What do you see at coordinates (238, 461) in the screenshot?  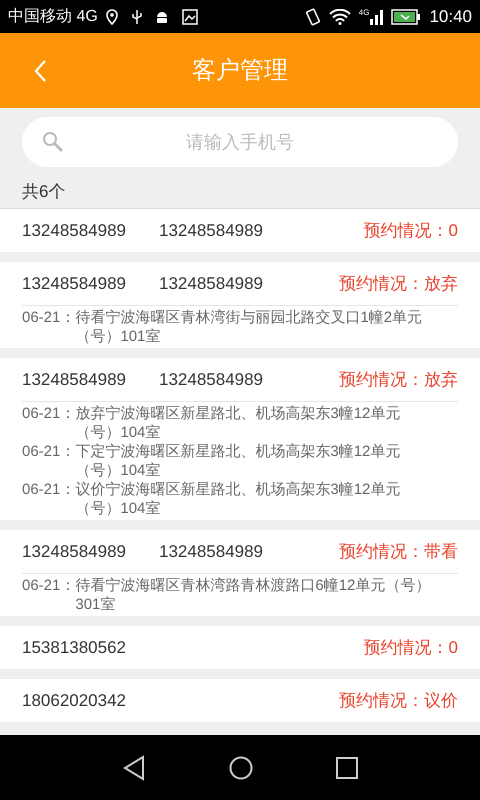 I see `record-text: 下定宁波海曙区新星路北、机场高架东3幢12单元（号）104室` at bounding box center [238, 461].